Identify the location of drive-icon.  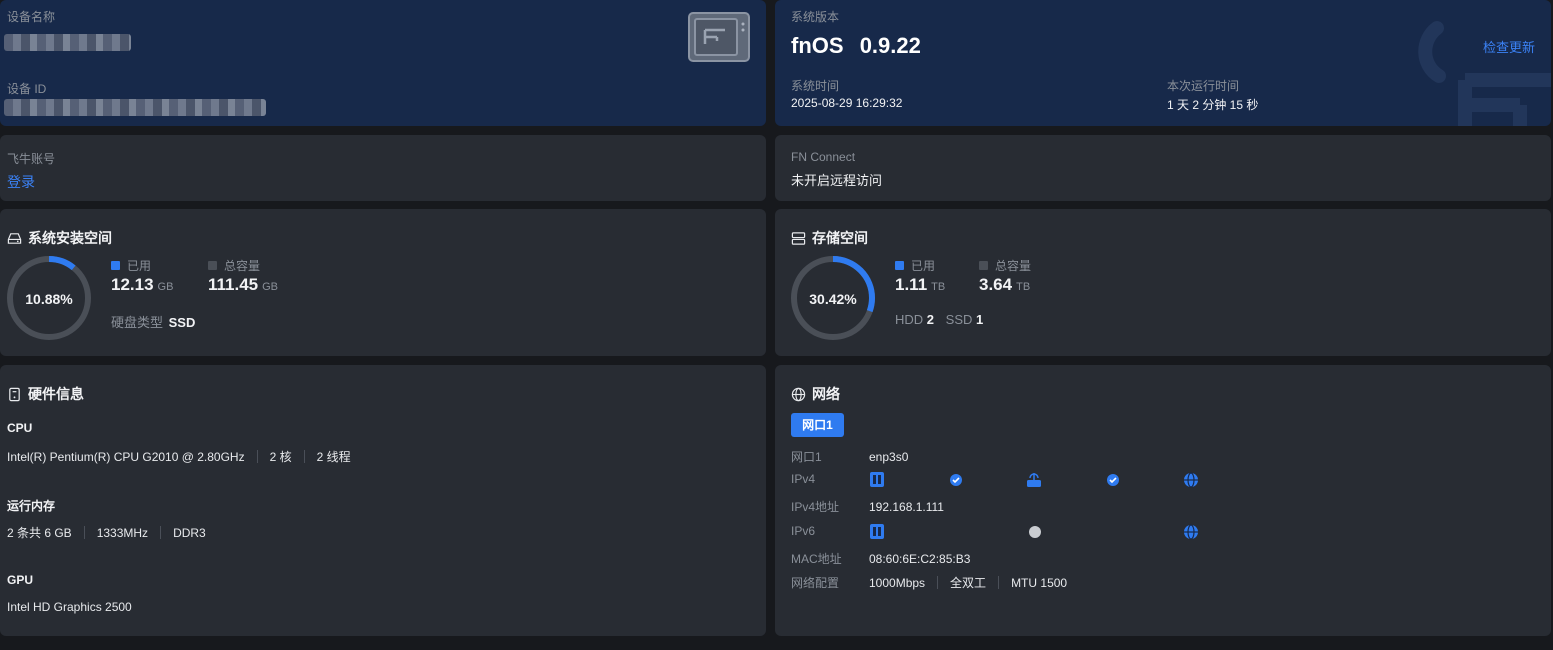
(14, 238).